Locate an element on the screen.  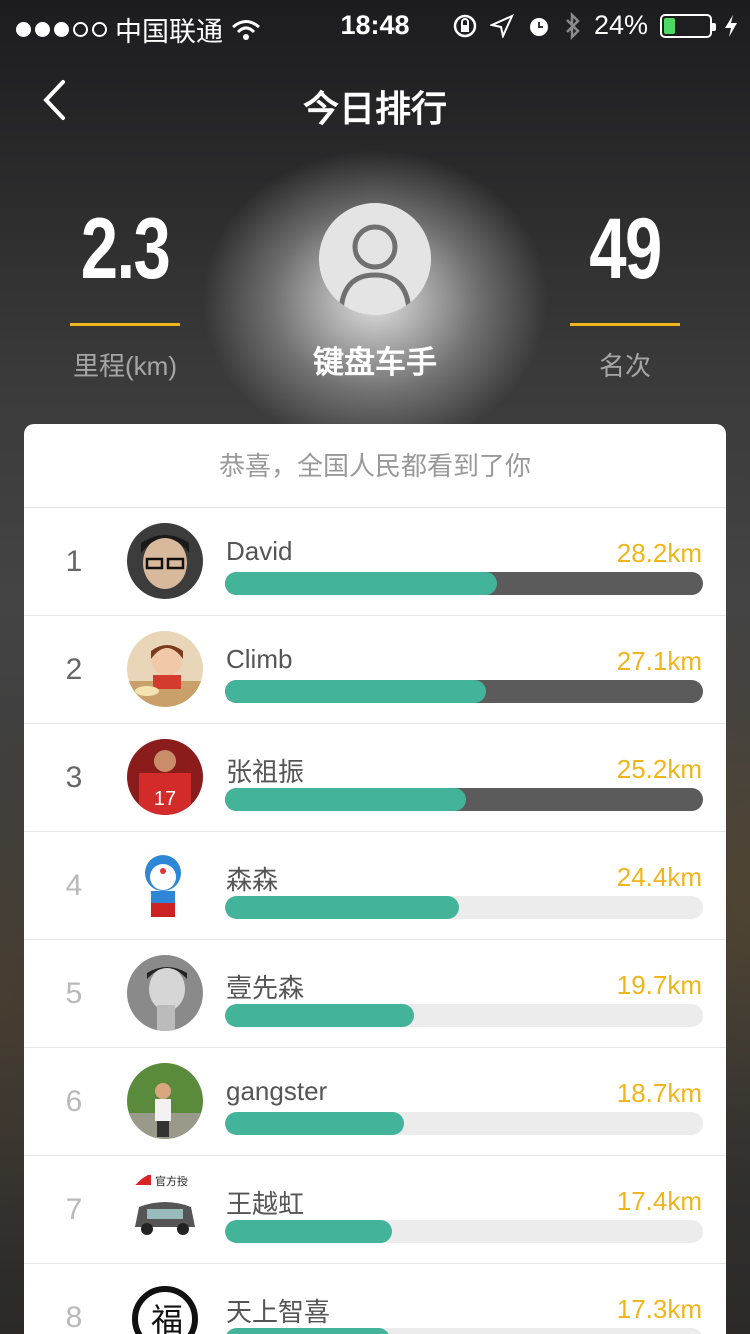
battery-percent: 24% is located at coordinates (620, 25).